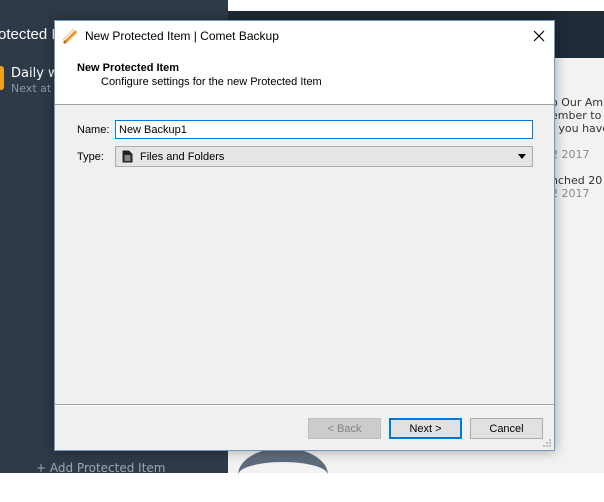 This screenshot has width=604, height=502. I want to click on dialog-titlebar: New Protected Item | Comet Backup, so click(304, 36).